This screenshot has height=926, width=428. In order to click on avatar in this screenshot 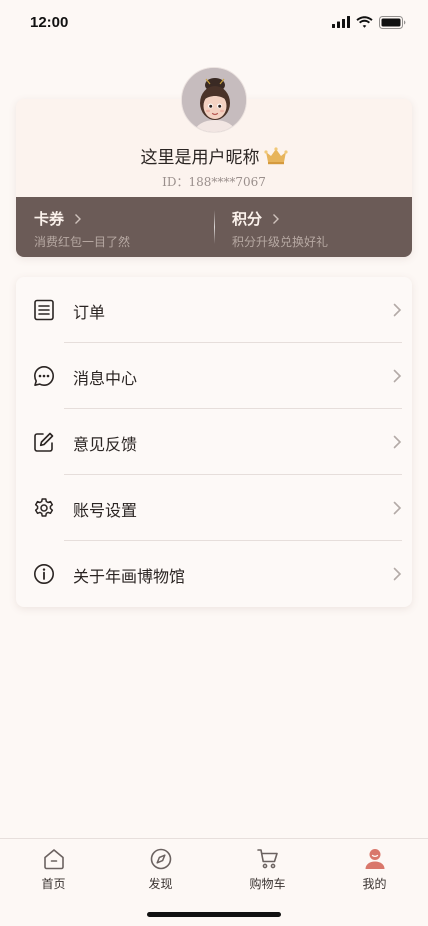, I will do `click(214, 100)`.